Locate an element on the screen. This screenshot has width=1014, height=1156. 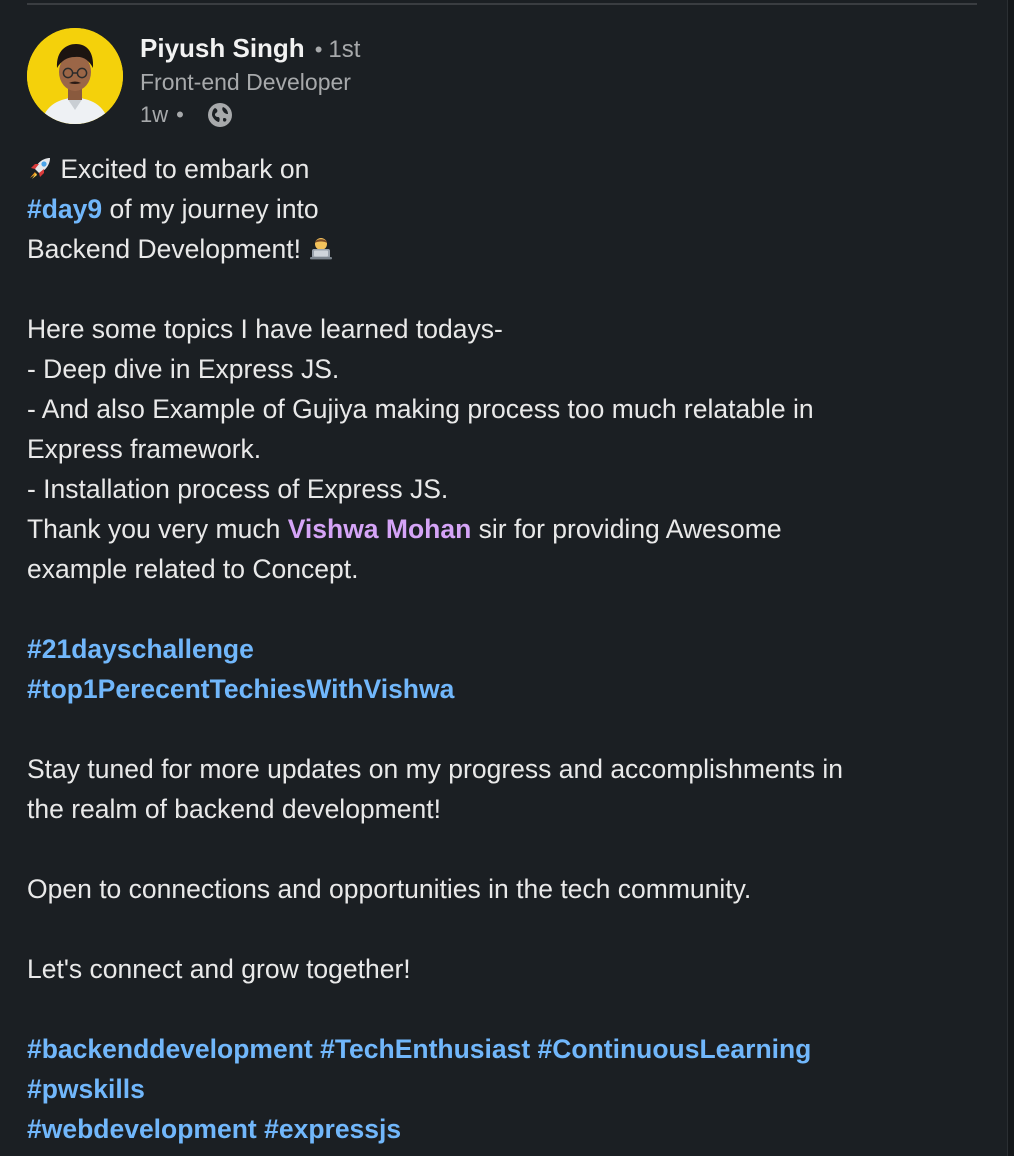
rocket-emoji-icon is located at coordinates (40, 172).